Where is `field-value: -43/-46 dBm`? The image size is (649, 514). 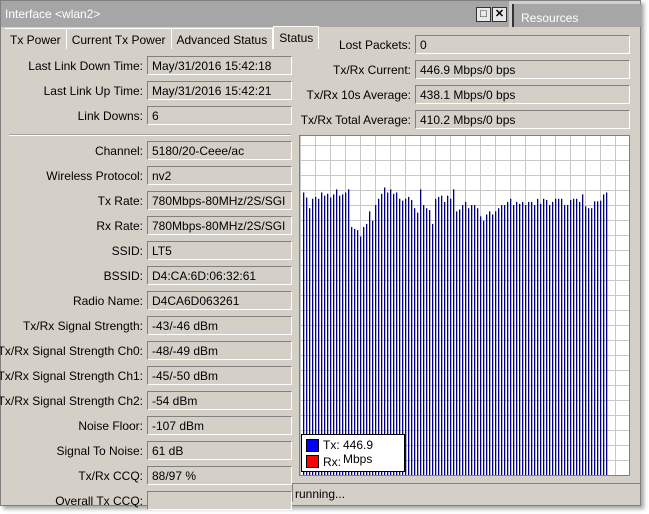
field-value: -43/-46 dBm is located at coordinates (219, 325).